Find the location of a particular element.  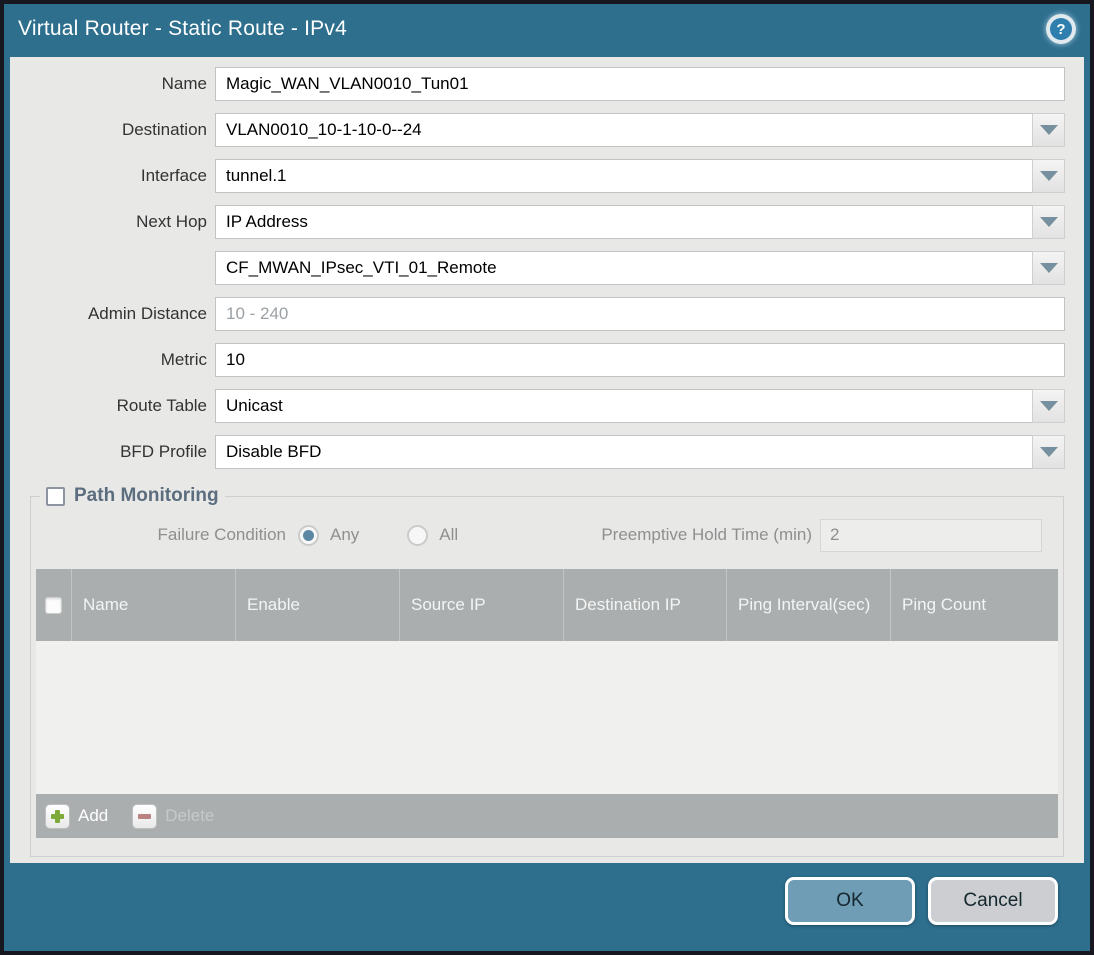

bfd-profile-input is located at coordinates (640, 452).